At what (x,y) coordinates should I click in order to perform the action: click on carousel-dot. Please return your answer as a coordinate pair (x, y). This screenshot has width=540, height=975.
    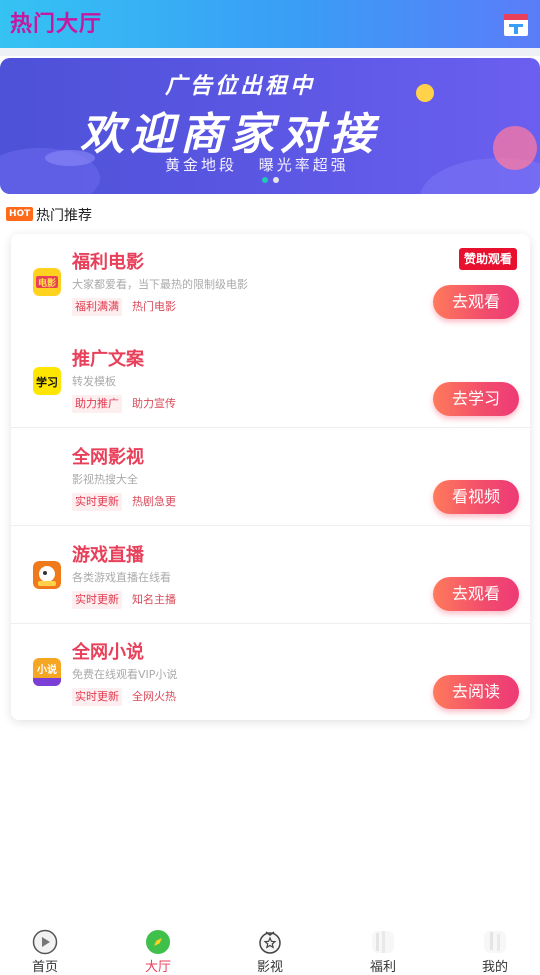
    Looking at the image, I should click on (276, 180).